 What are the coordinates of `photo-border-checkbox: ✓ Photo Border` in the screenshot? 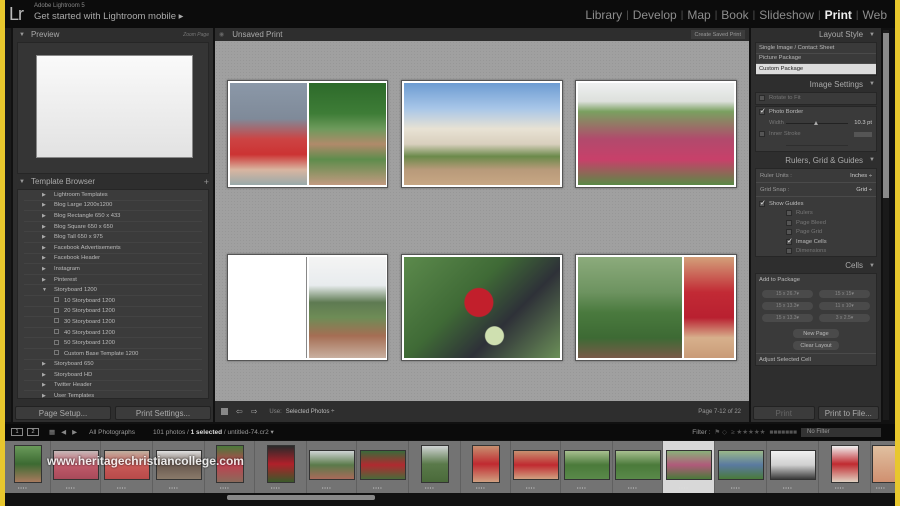 It's located at (816, 112).